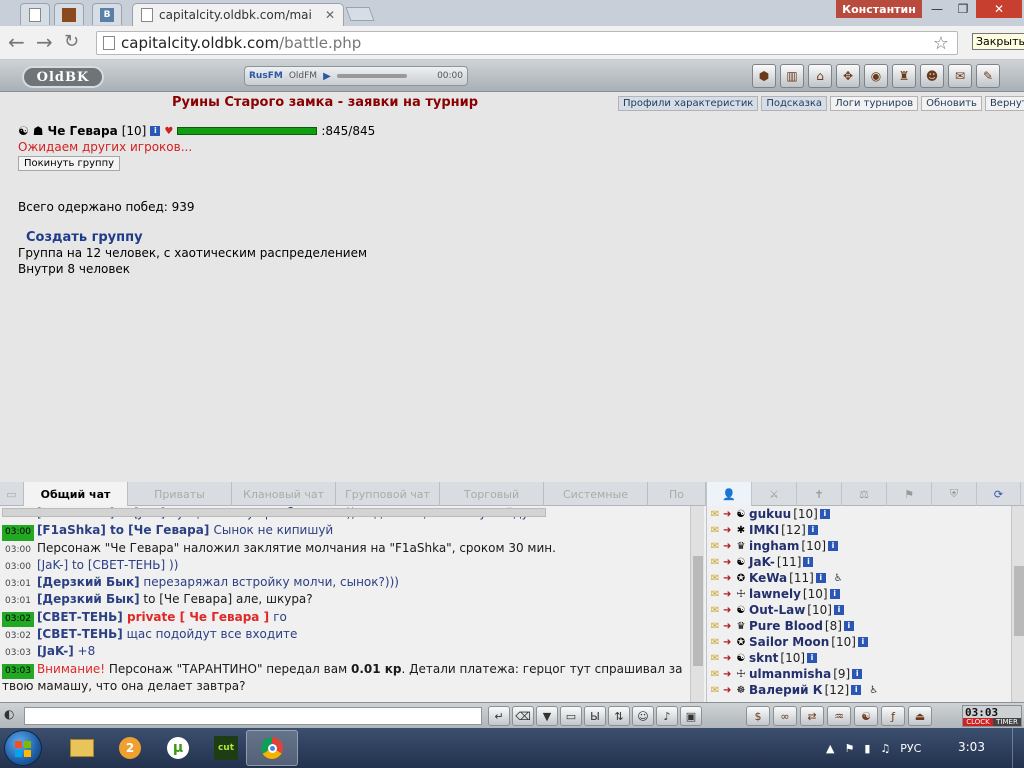  I want to click on sound-icon: ♪, so click(667, 716).